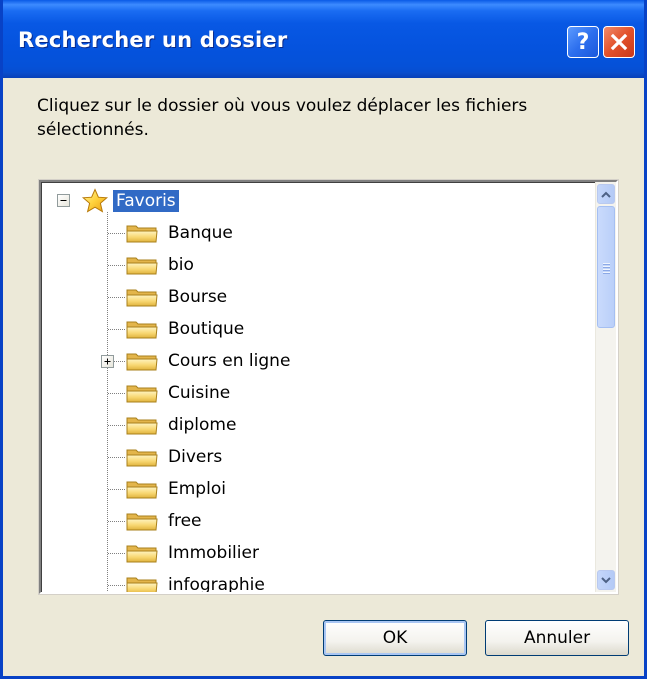 Image resolution: width=647 pixels, height=679 pixels. Describe the element at coordinates (198, 297) in the screenshot. I see `tree-node-label: Bourse` at that location.